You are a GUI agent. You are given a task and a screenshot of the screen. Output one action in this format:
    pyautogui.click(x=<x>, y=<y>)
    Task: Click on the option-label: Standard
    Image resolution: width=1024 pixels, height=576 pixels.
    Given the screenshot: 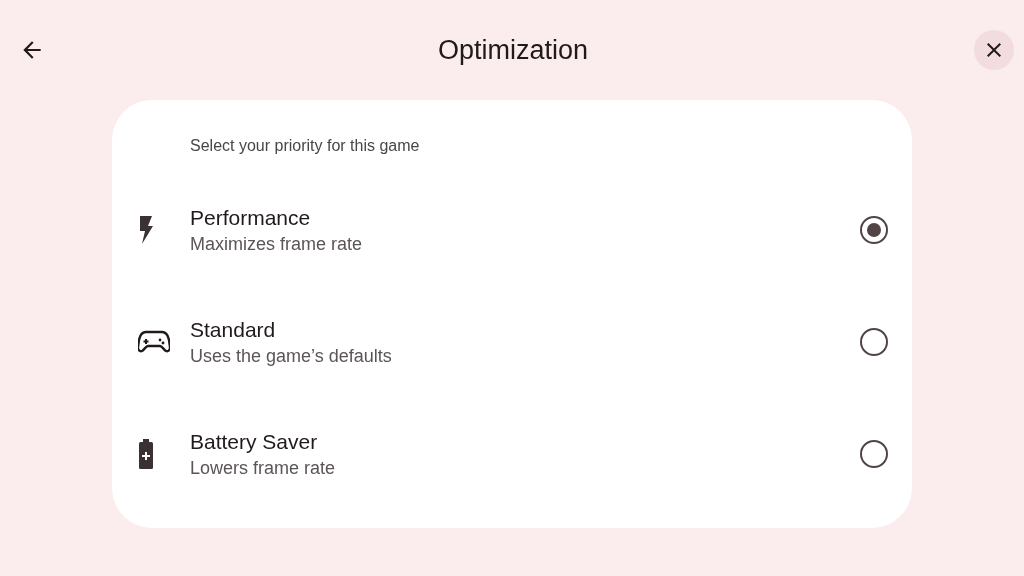 What is the action you would take?
    pyautogui.click(x=233, y=329)
    